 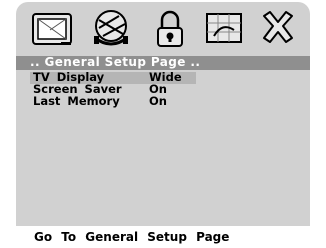 I want to click on tab-video-setup, so click(x=224, y=28).